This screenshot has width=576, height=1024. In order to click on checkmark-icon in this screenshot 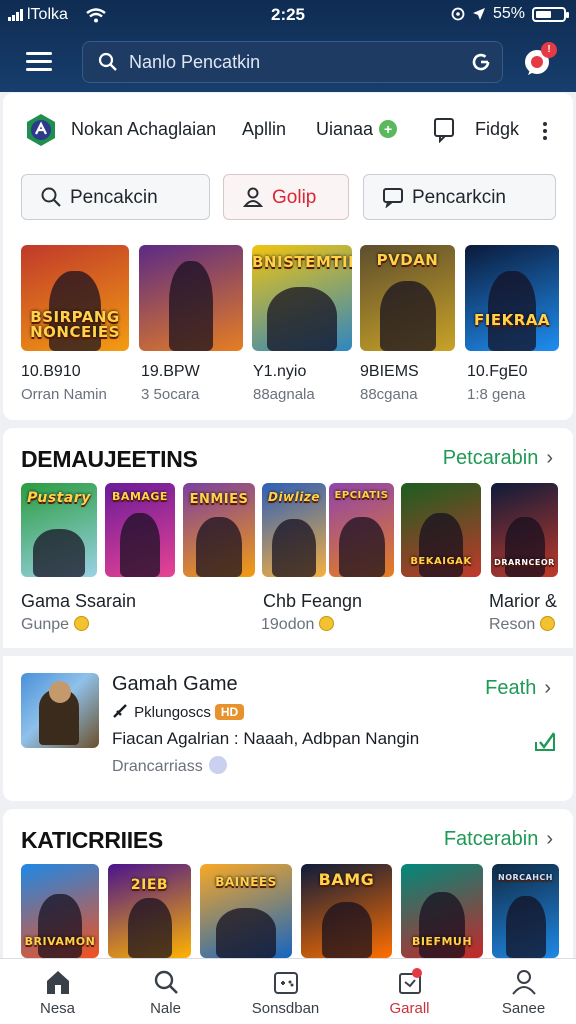, I will do `click(545, 741)`.